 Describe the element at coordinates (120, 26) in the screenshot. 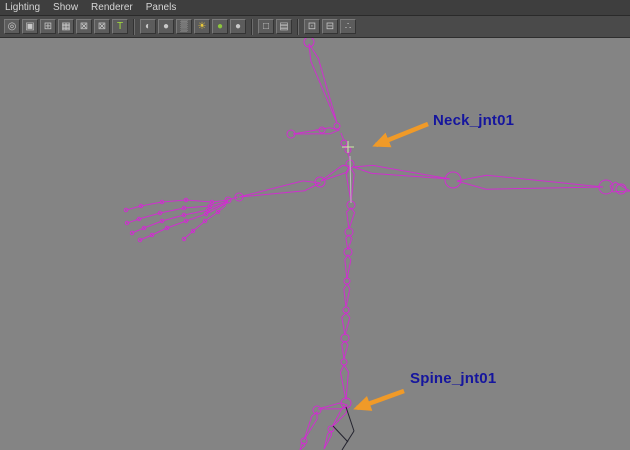

I see `texture-view-icon: T` at that location.